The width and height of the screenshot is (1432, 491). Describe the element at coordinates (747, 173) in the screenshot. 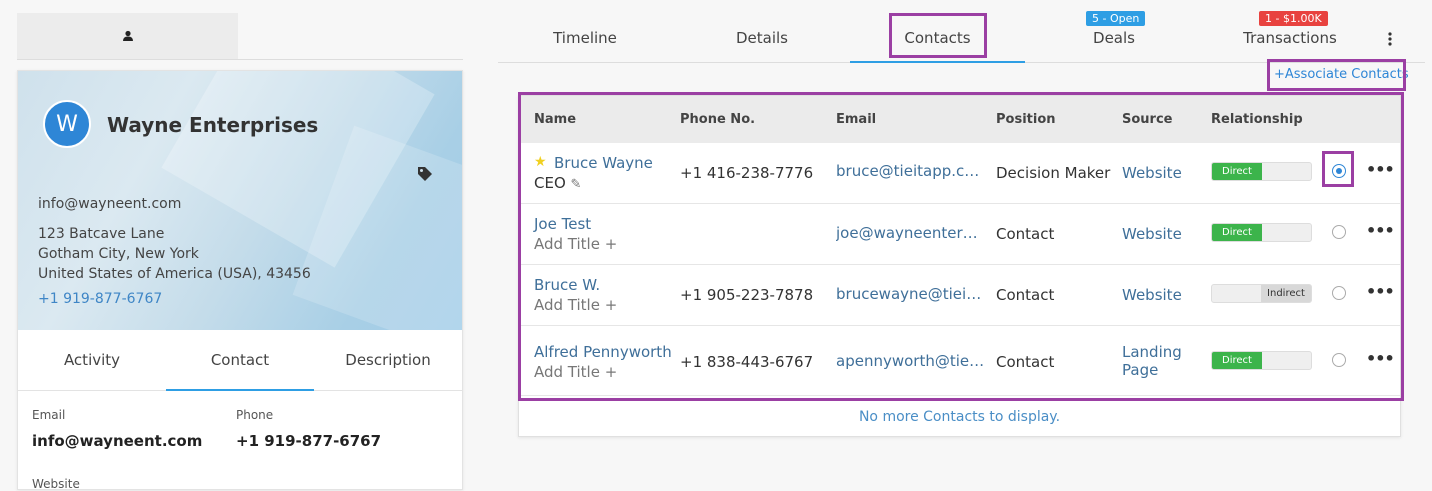

I see `contact-phone: +1 416-238-7776` at that location.